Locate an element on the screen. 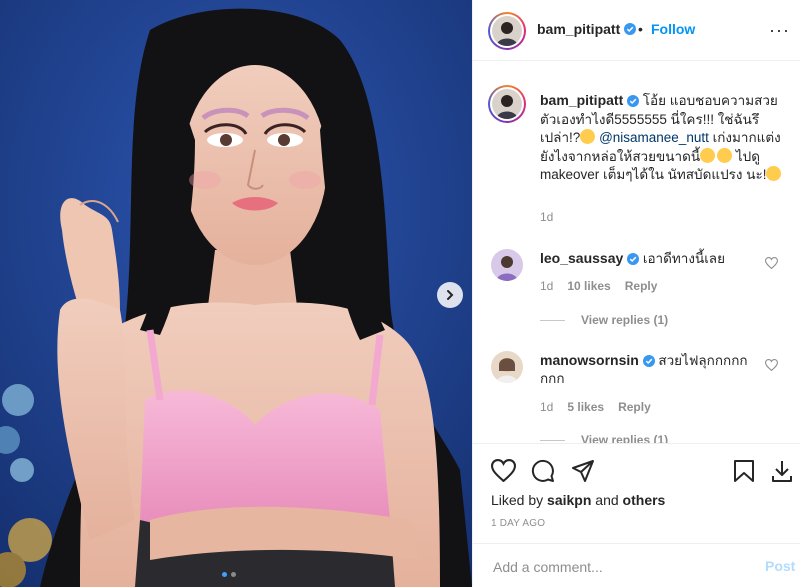 The height and width of the screenshot is (587, 800). next-photo-button is located at coordinates (450, 295).